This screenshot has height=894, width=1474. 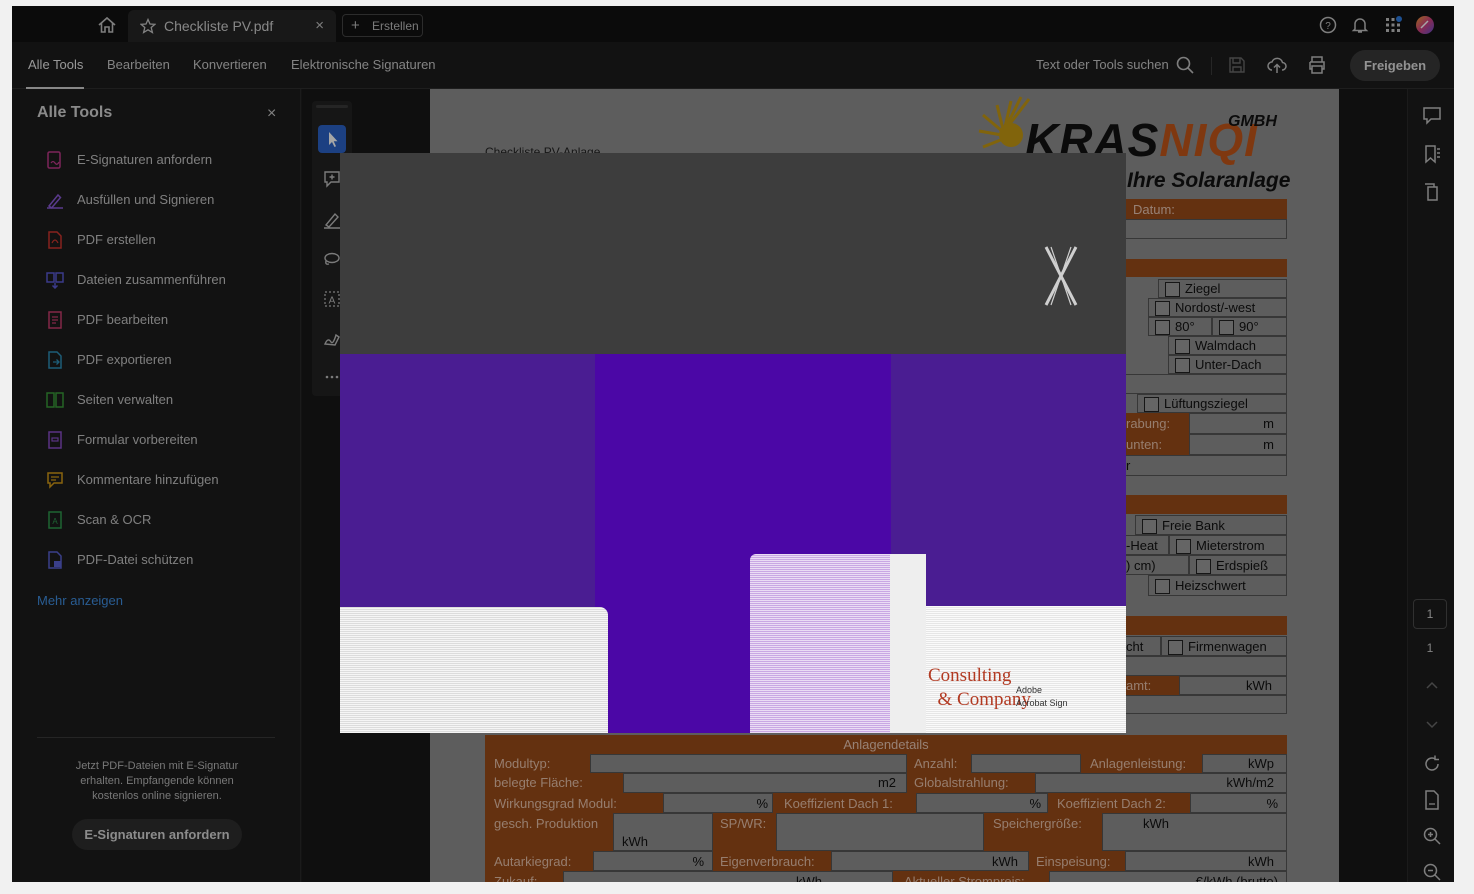 I want to click on ad-adobe-sign-label: Adobe Acrobat Sign, so click(x=1042, y=696).